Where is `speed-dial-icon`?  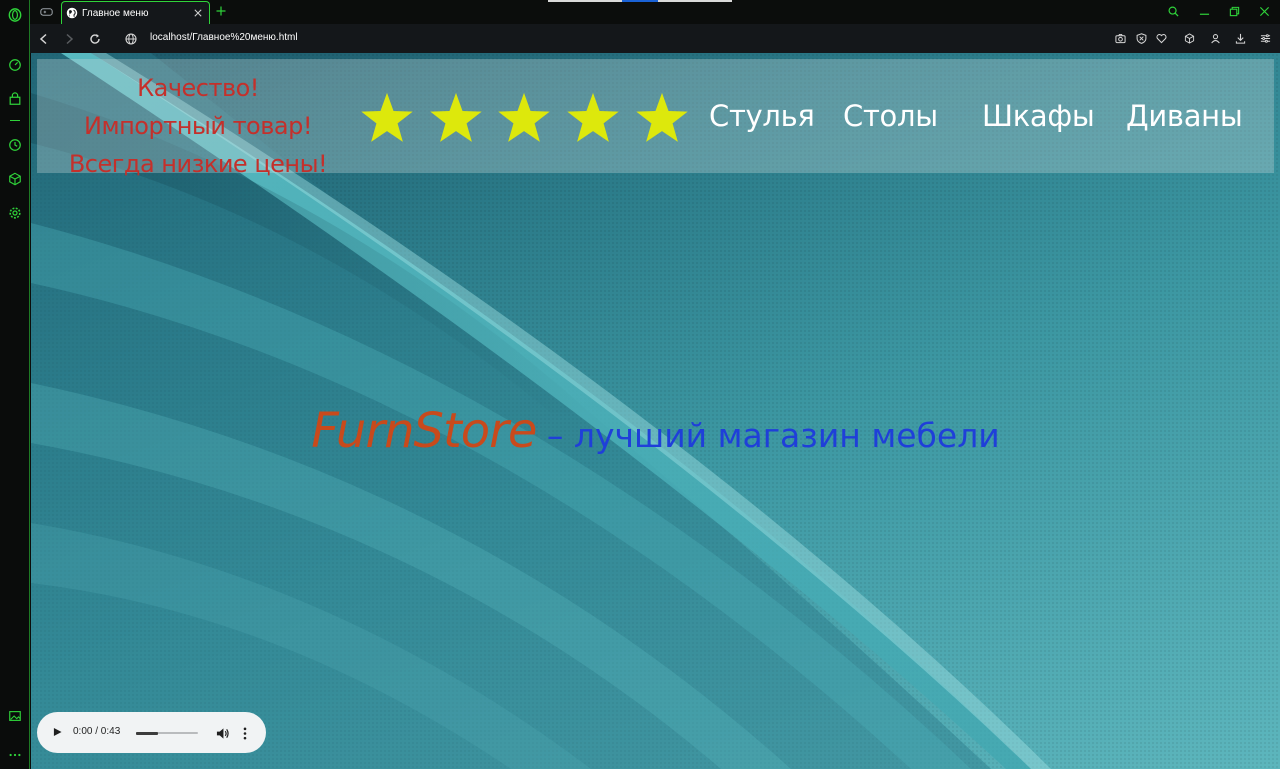
speed-dial-icon is located at coordinates (15, 65).